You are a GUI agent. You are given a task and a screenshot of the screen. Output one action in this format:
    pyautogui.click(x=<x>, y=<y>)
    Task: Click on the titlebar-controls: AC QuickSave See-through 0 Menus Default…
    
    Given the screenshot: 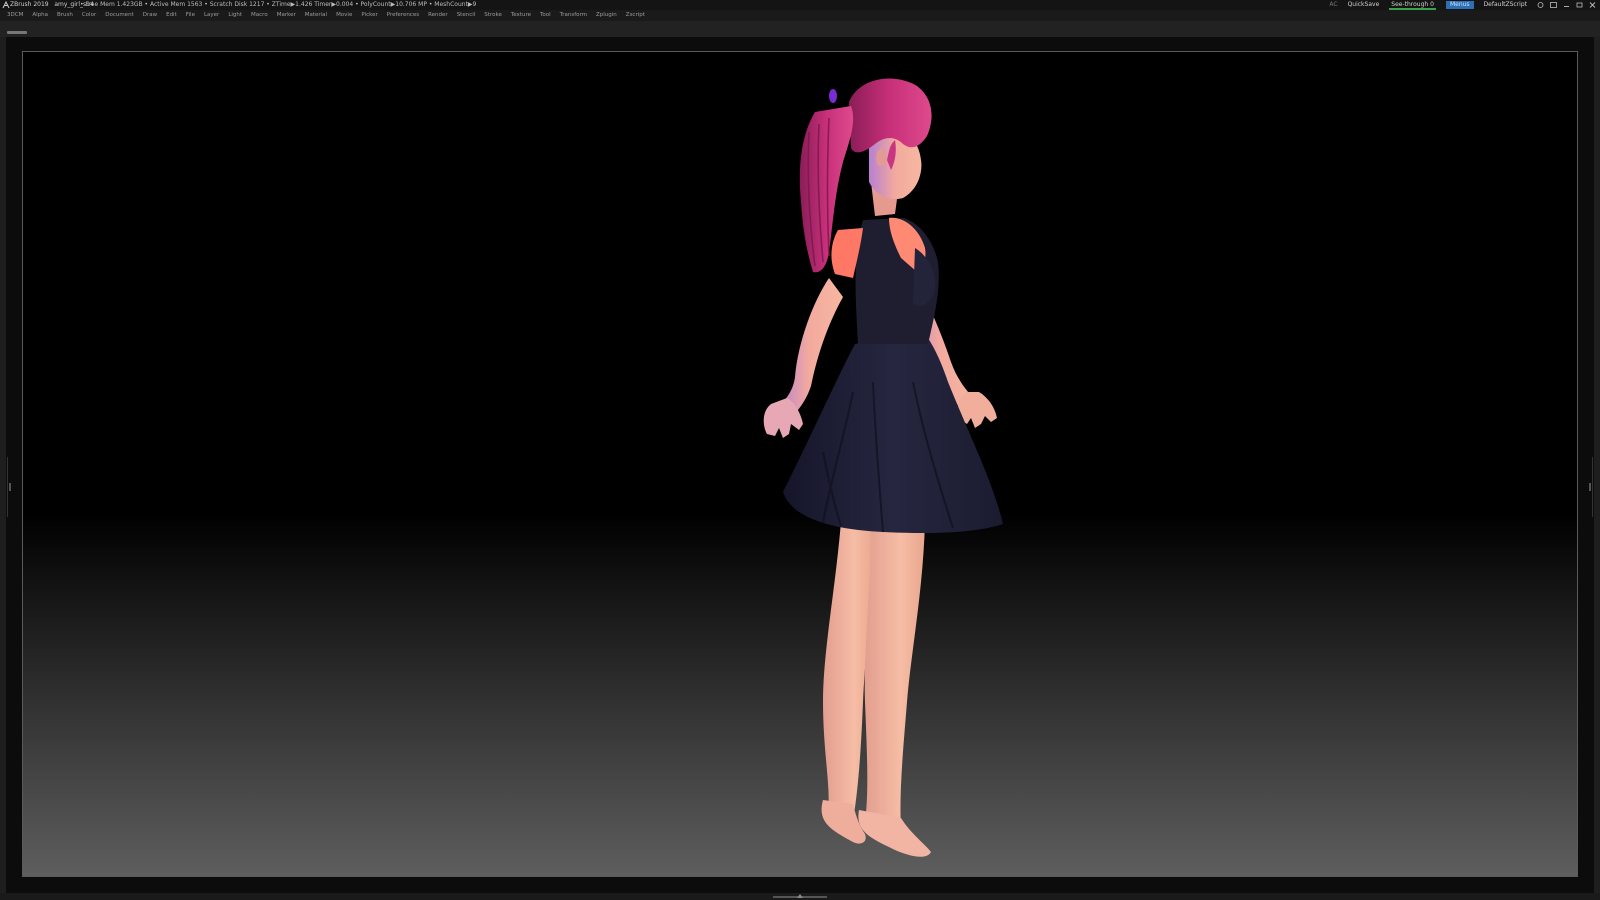 What is the action you would take?
    pyautogui.click(x=1462, y=5)
    